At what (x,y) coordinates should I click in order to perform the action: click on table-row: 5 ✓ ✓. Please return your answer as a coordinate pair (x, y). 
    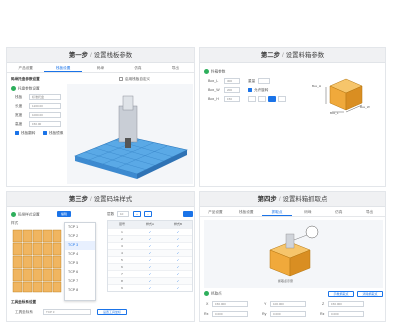
    Looking at the image, I should click on (150, 259).